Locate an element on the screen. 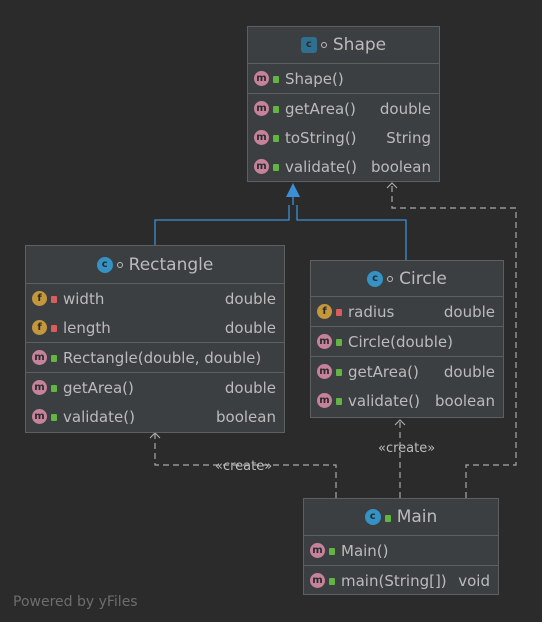 Image resolution: width=542 pixels, height=622 pixels. methods-section: m main(String[]) void is located at coordinates (401, 580).